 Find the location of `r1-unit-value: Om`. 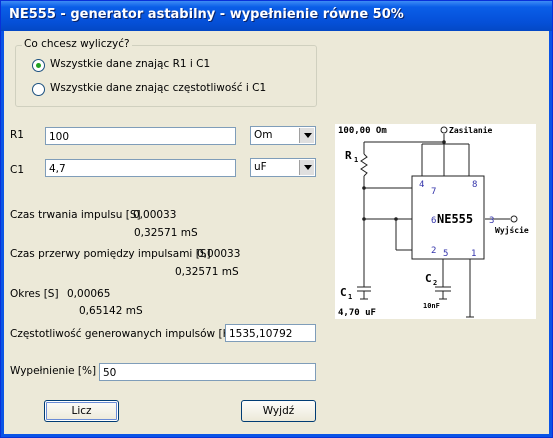

r1-unit-value: Om is located at coordinates (263, 135).